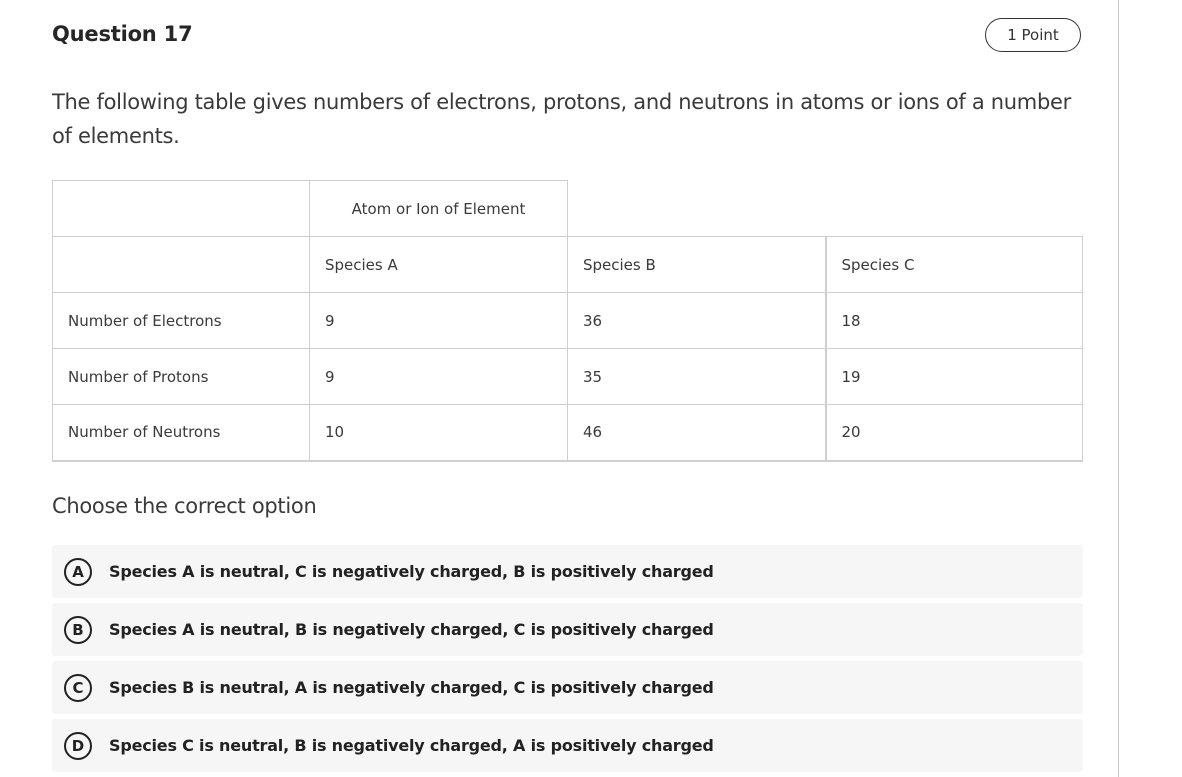 This screenshot has width=1182, height=777. What do you see at coordinates (438, 208) in the screenshot?
I see `table-group-header: Atom or Ion of Element` at bounding box center [438, 208].